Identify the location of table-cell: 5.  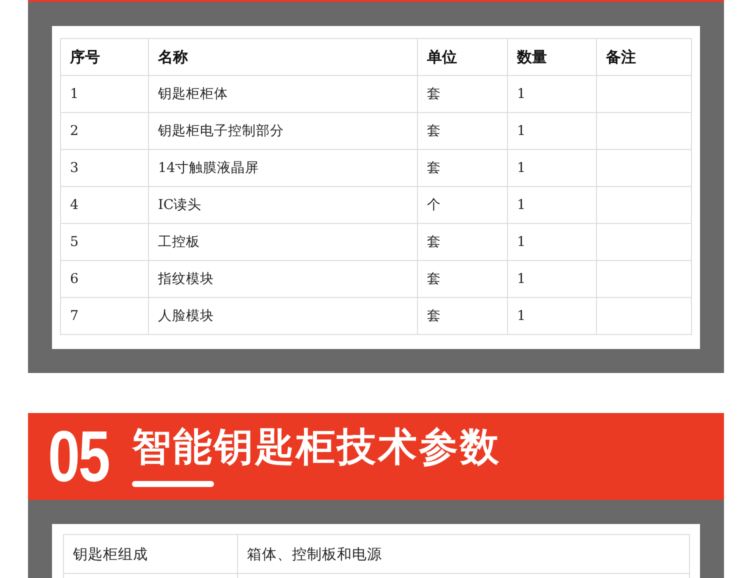
(104, 242).